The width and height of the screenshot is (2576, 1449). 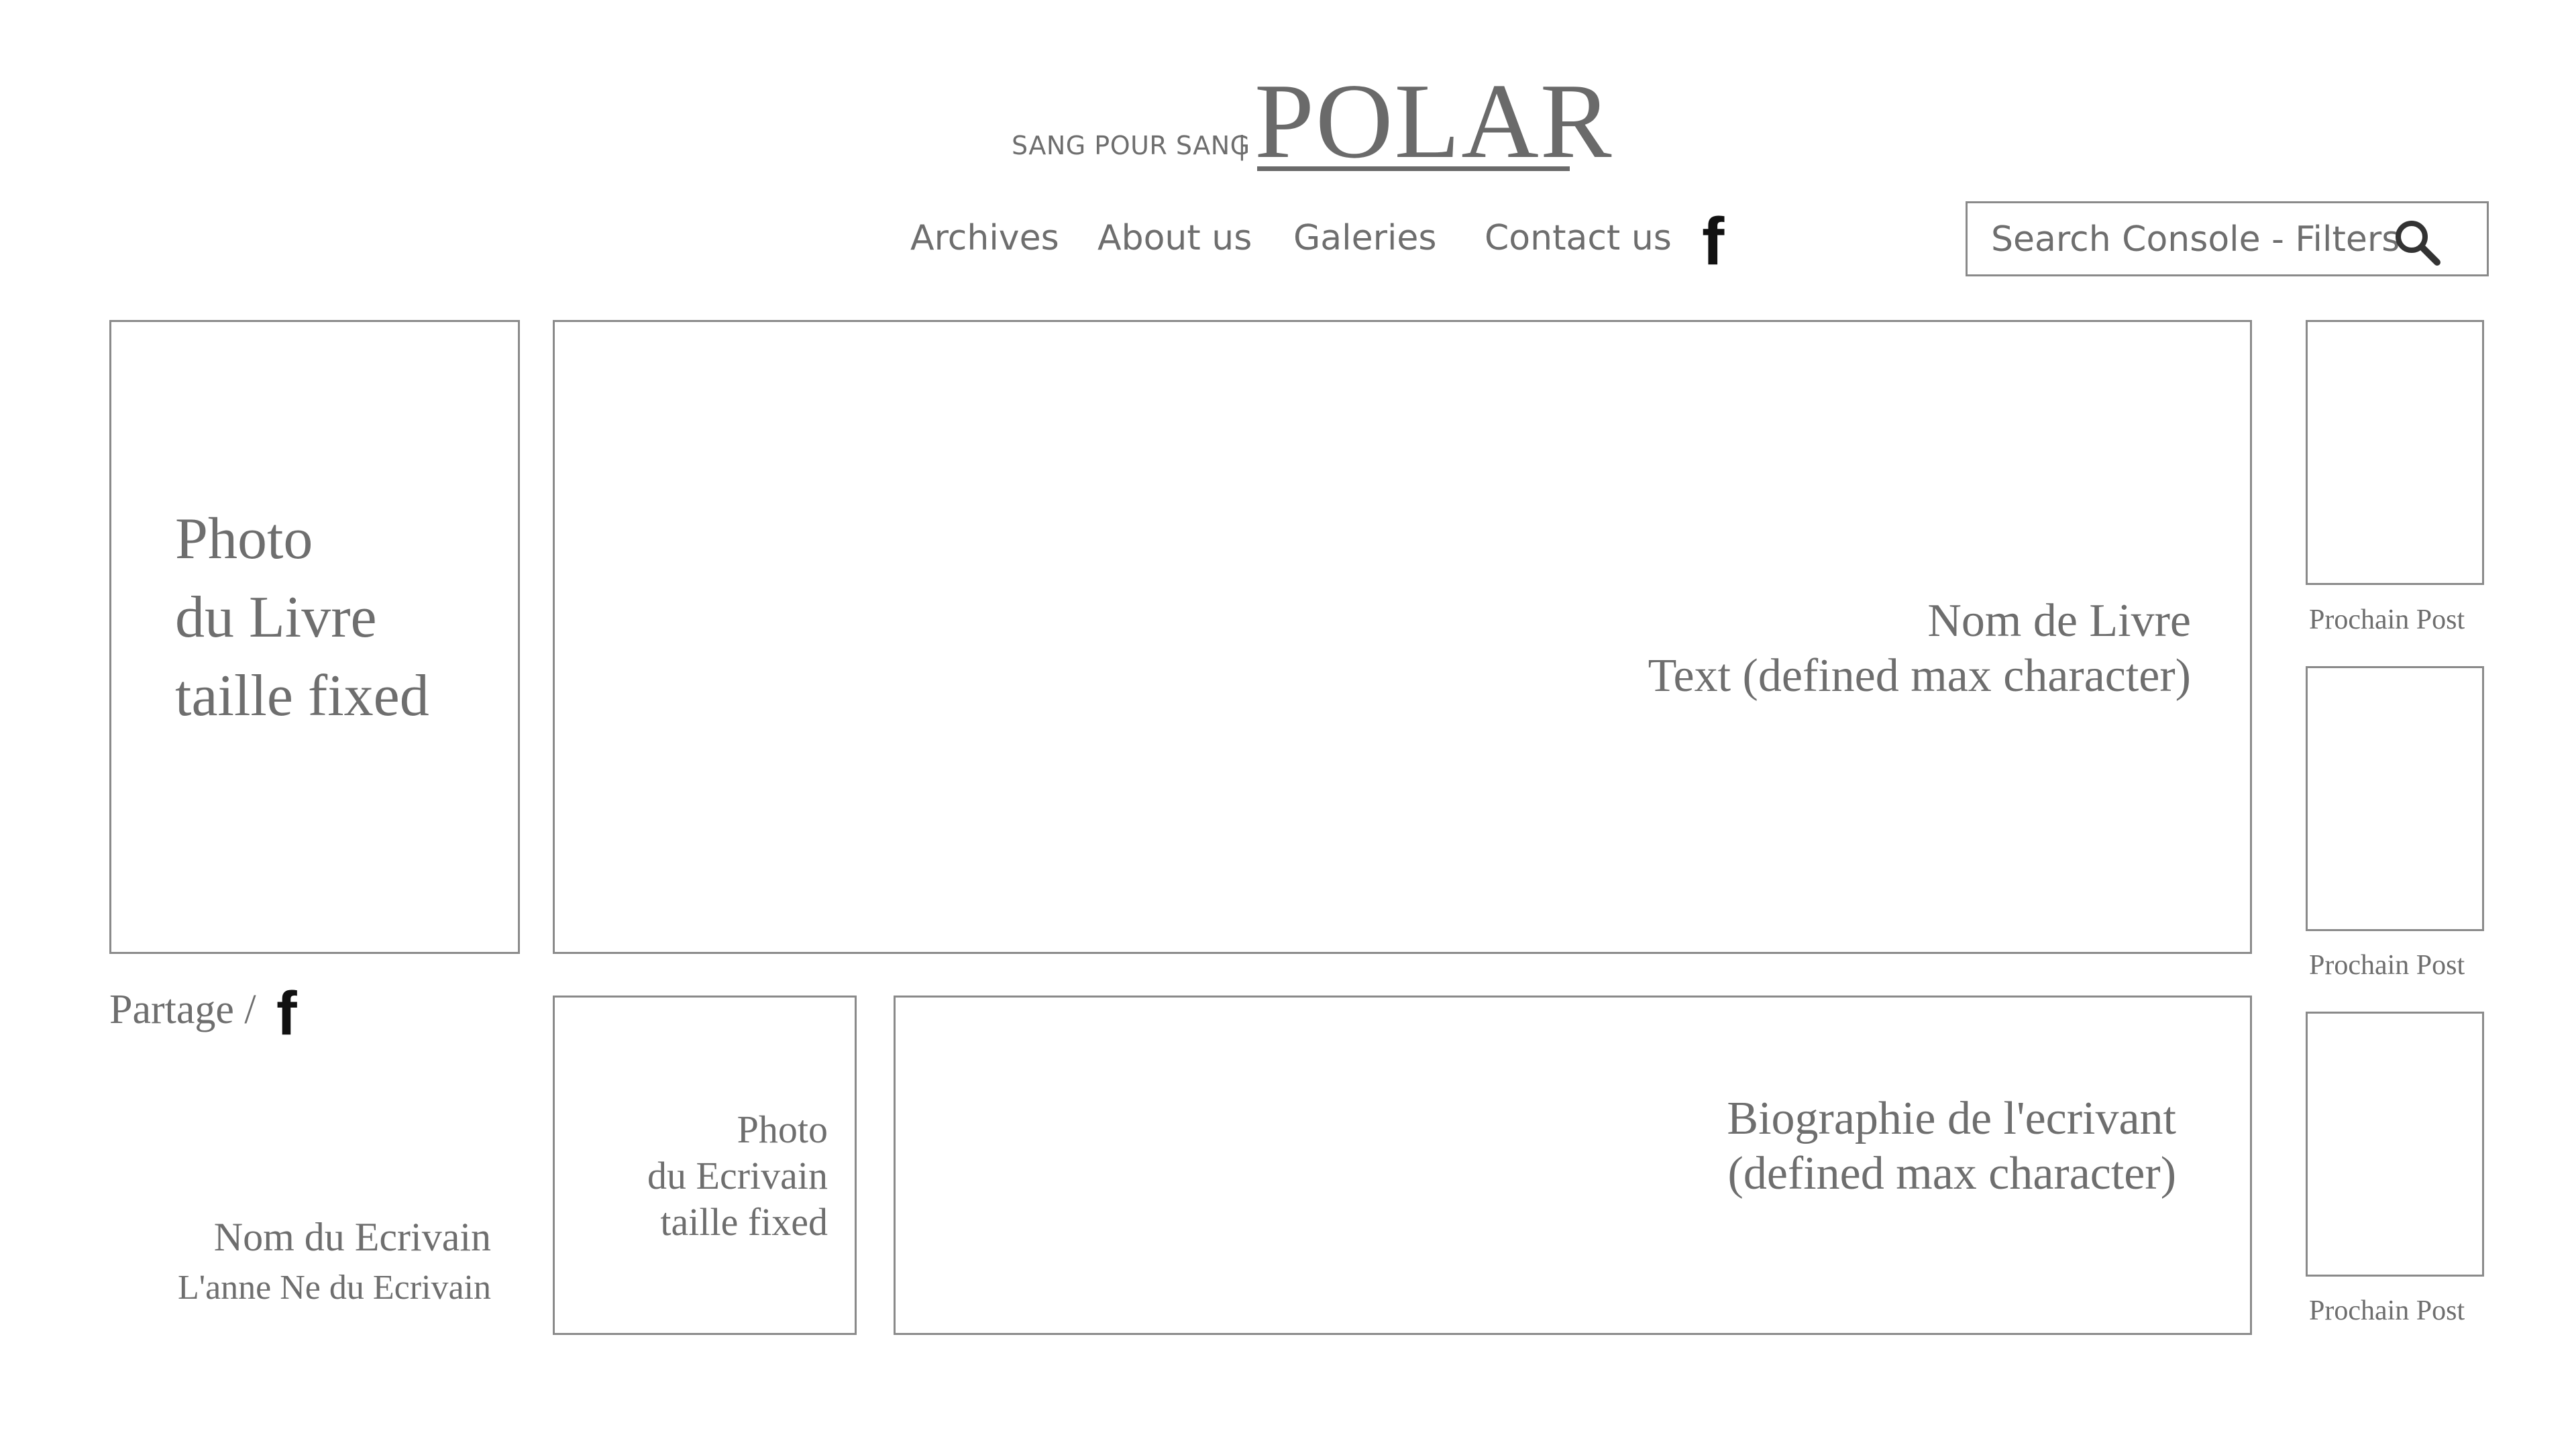 I want to click on site-title: POLAR, so click(x=1433, y=120).